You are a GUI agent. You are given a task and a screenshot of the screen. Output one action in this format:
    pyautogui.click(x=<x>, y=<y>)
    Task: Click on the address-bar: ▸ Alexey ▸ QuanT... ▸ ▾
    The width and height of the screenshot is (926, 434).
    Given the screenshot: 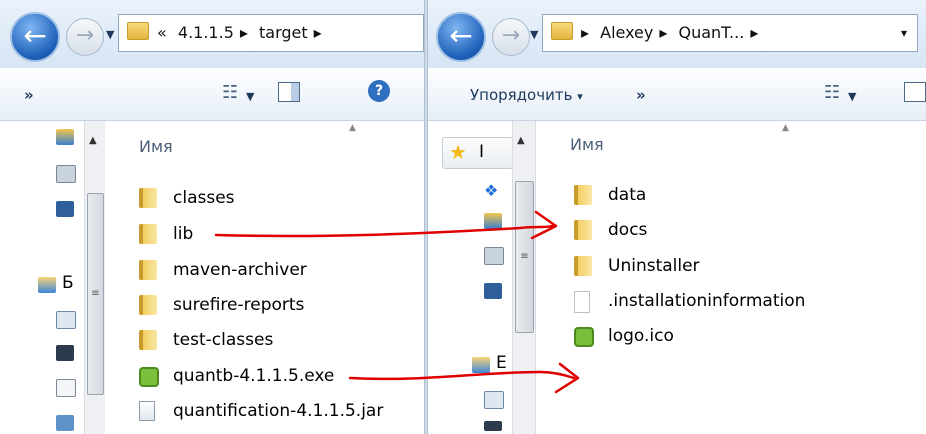 What is the action you would take?
    pyautogui.click(x=730, y=33)
    